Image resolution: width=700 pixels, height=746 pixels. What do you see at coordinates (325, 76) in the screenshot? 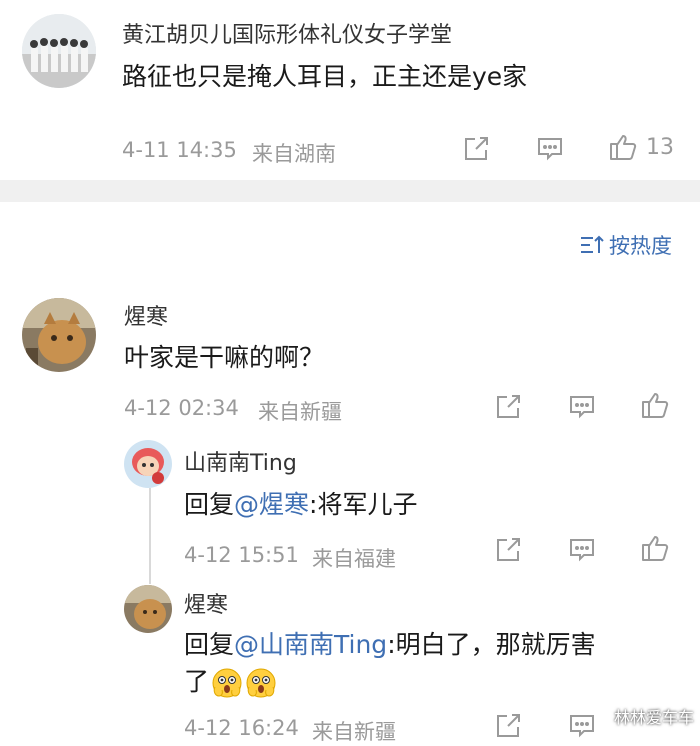
I see `comment-text: 路征也只是掩人耳目，正主还是ye家` at bounding box center [325, 76].